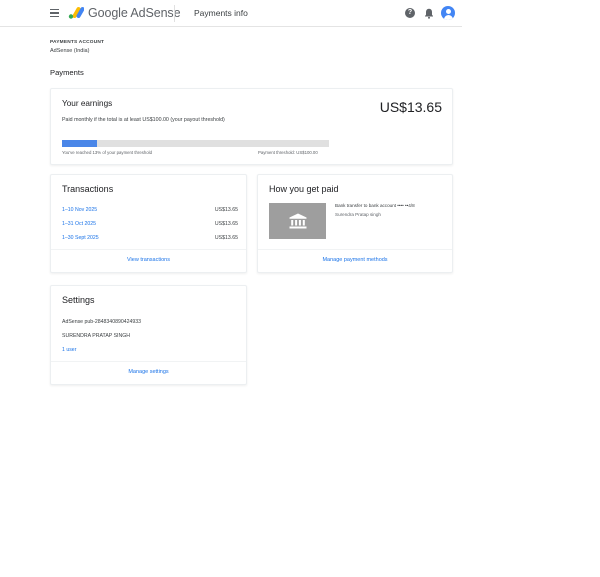 The image size is (600, 577). I want to click on page-title: Payments info, so click(221, 13).